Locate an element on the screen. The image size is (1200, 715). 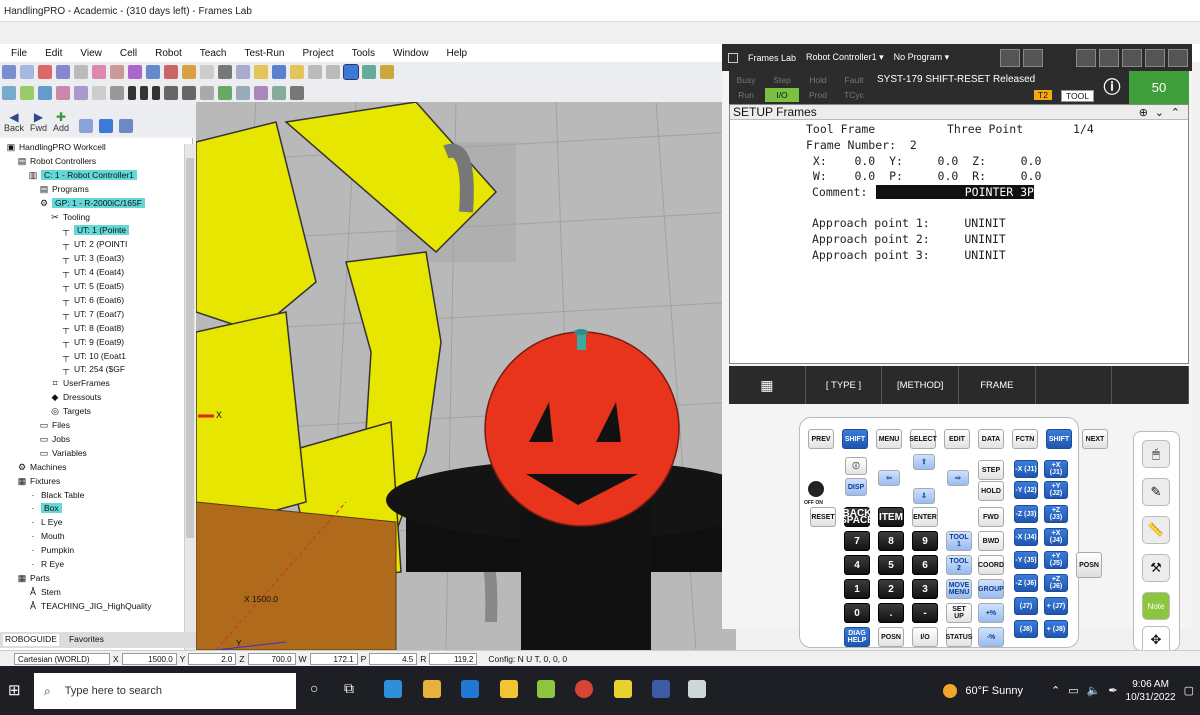
forward-button: ▶ Fwd is located at coordinates (38, 122).